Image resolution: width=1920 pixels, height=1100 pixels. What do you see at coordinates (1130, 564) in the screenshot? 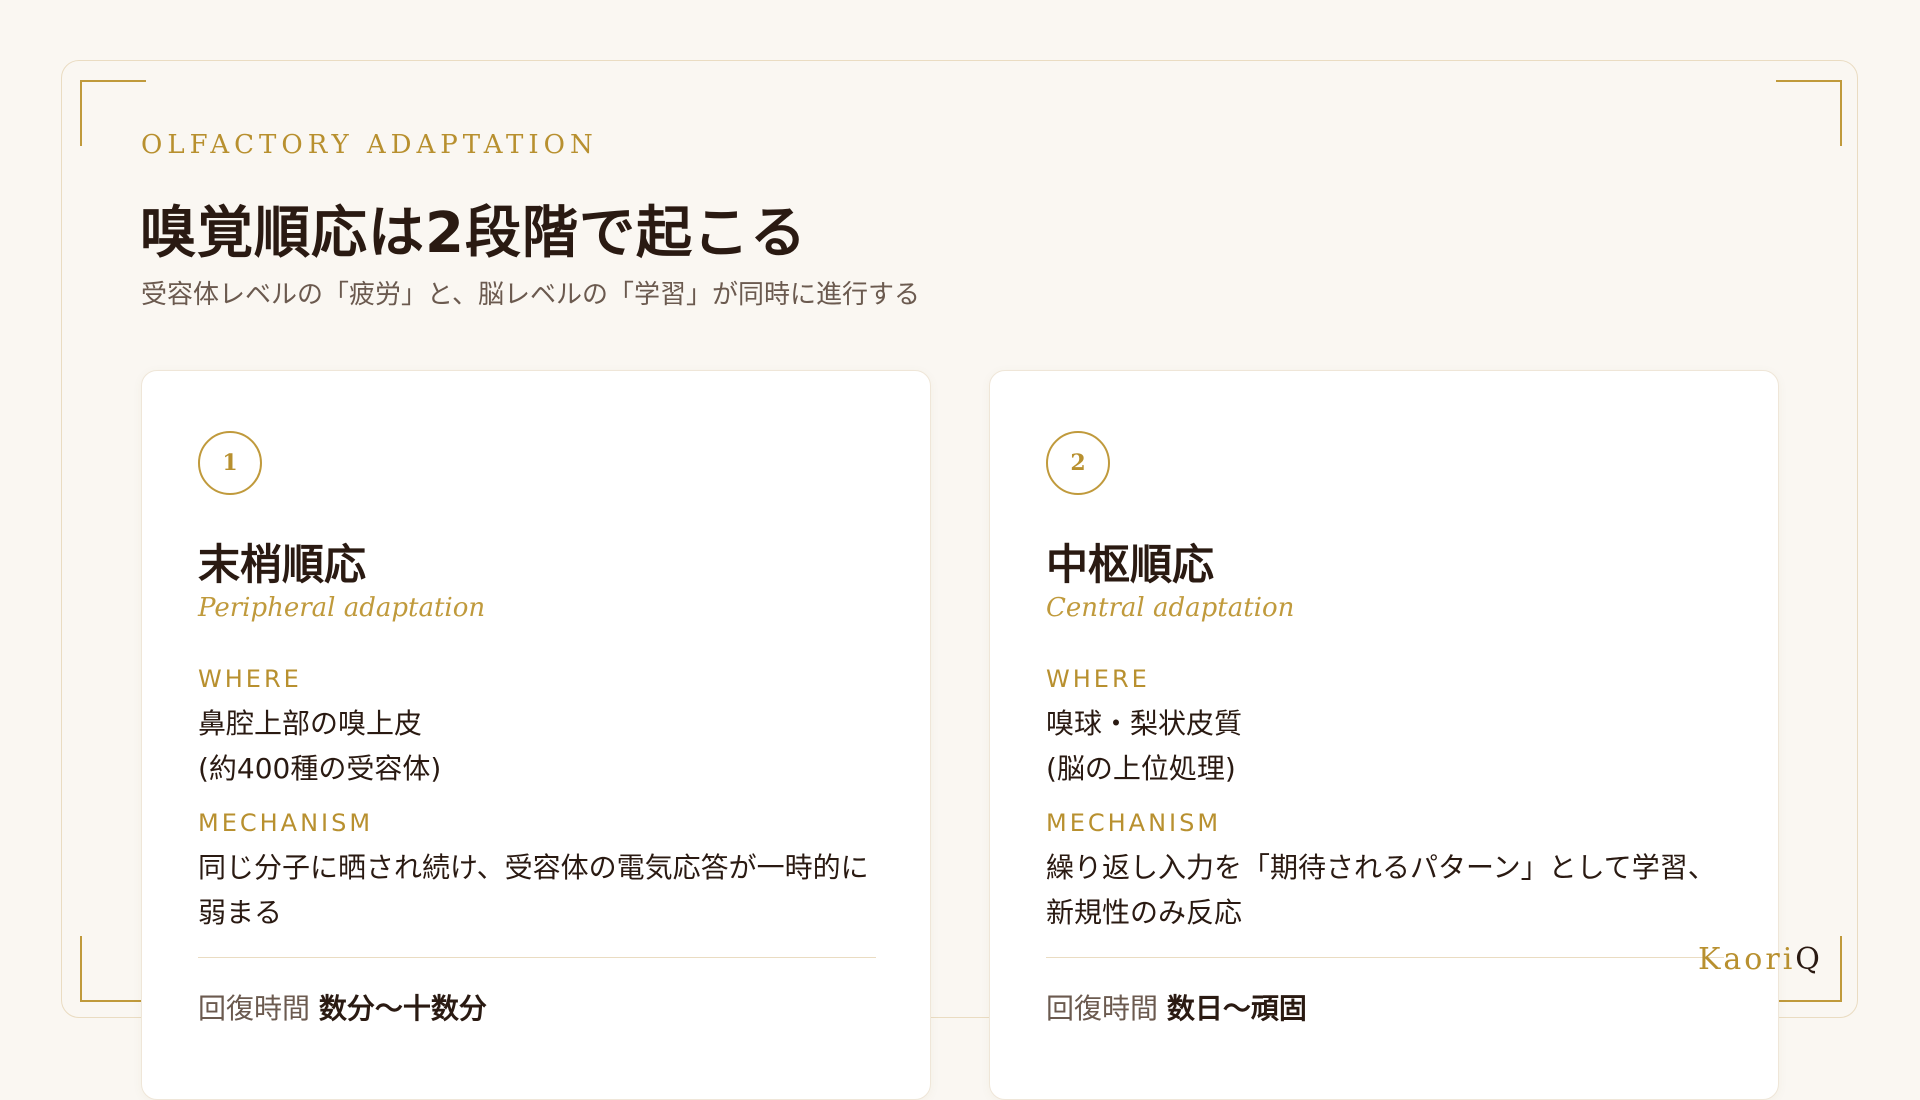
I see `card-title: 中枢順応` at bounding box center [1130, 564].